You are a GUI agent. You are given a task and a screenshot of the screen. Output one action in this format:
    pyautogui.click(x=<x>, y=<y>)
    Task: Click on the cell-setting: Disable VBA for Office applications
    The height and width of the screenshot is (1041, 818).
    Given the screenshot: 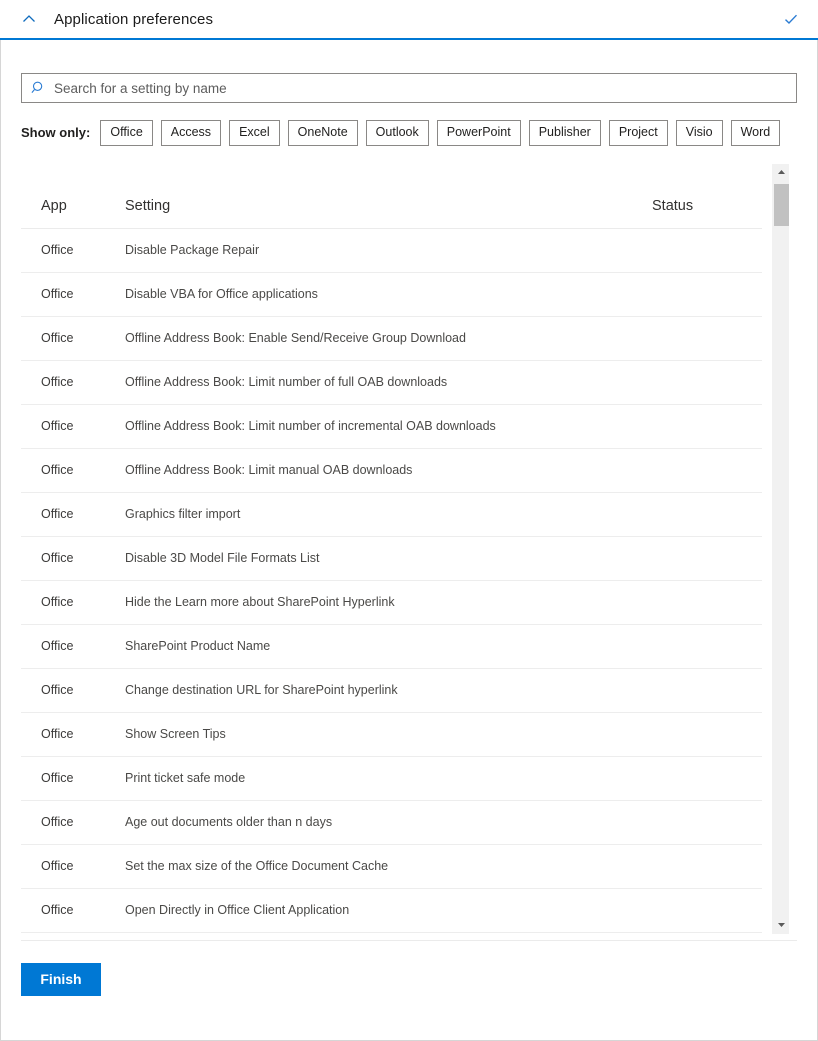 What is the action you would take?
    pyautogui.click(x=388, y=294)
    